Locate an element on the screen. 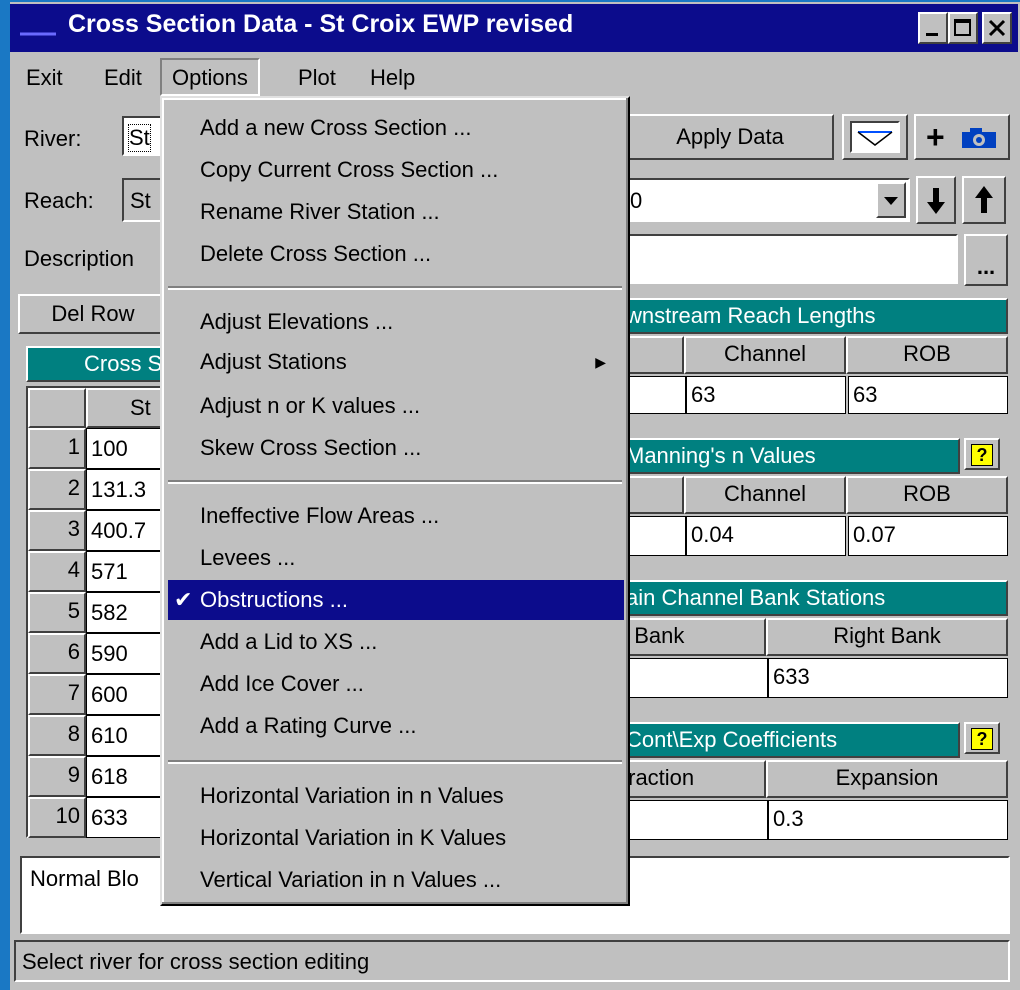 The height and width of the screenshot is (990, 1020). mannings-help-button: ? is located at coordinates (982, 454).